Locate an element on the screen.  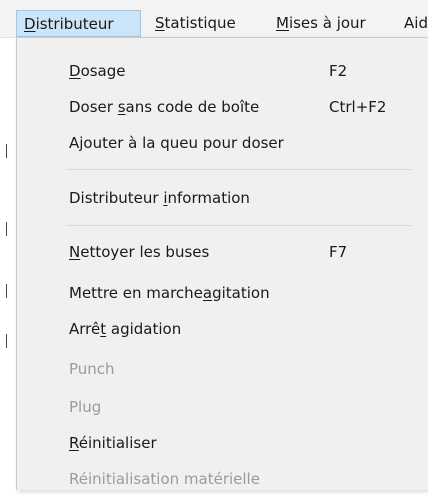
menu-mnemonic: R is located at coordinates (74, 443).